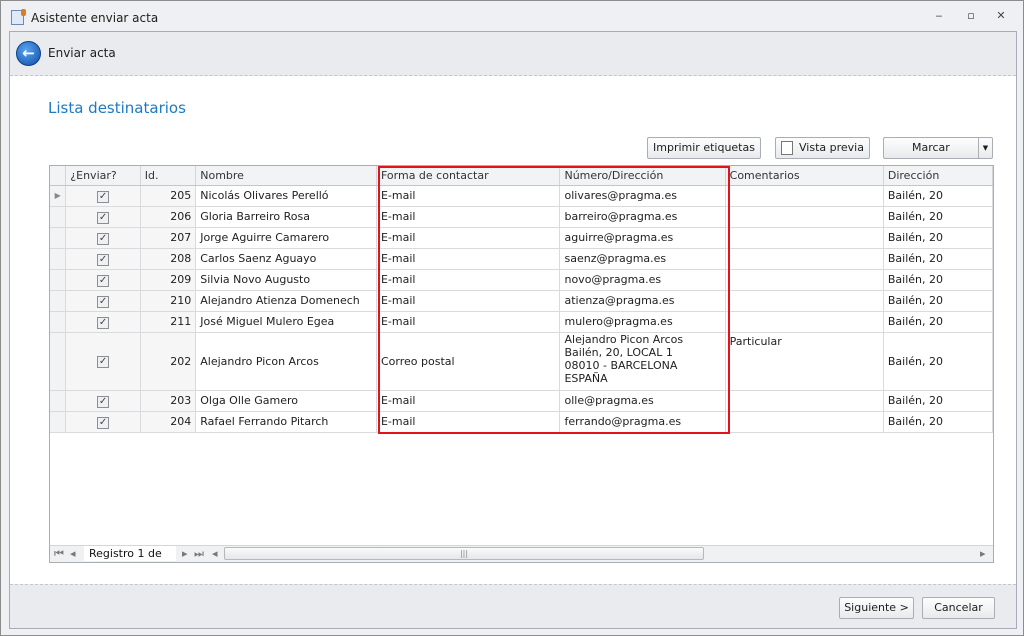 Image resolution: width=1024 pixels, height=636 pixels. I want to click on address-cell: olivares@pragma.es, so click(642, 196).